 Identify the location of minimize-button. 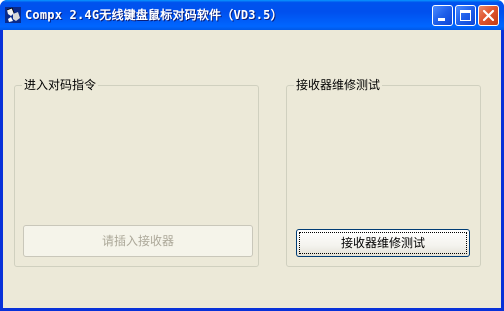
(442, 15).